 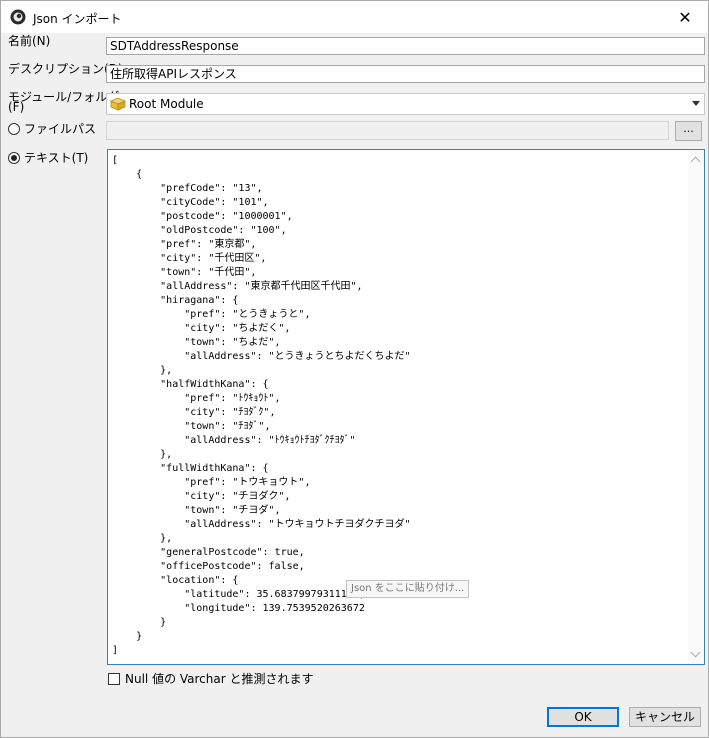 I want to click on scroll-down-icon, so click(x=695, y=652).